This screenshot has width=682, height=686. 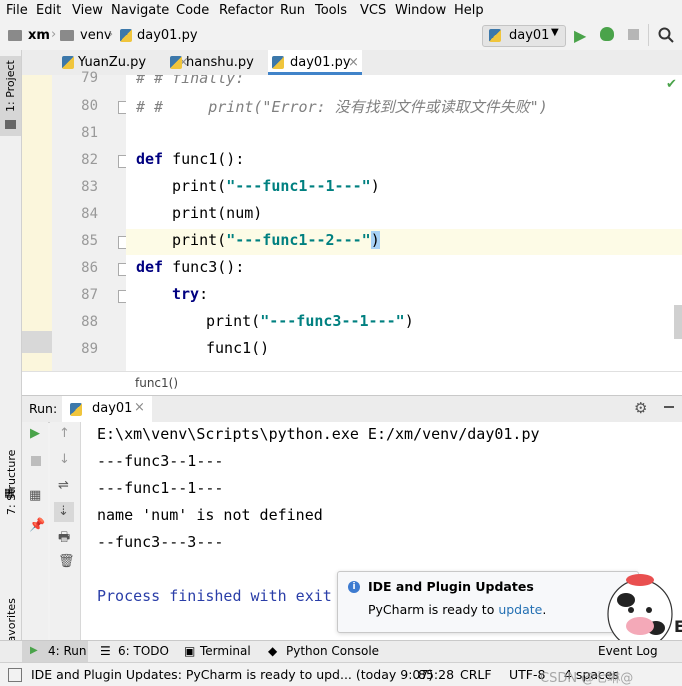 I want to click on svg-text: E, so click(x=678, y=626).